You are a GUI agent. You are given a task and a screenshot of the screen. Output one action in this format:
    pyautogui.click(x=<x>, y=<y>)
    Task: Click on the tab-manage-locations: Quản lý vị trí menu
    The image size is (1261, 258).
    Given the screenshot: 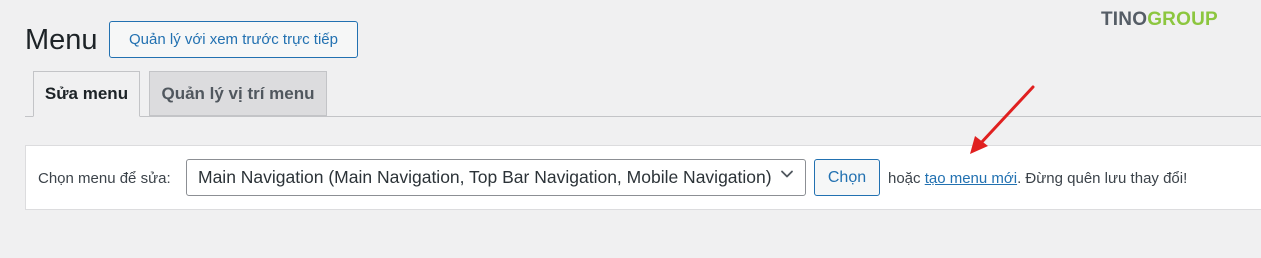 What is the action you would take?
    pyautogui.click(x=238, y=93)
    